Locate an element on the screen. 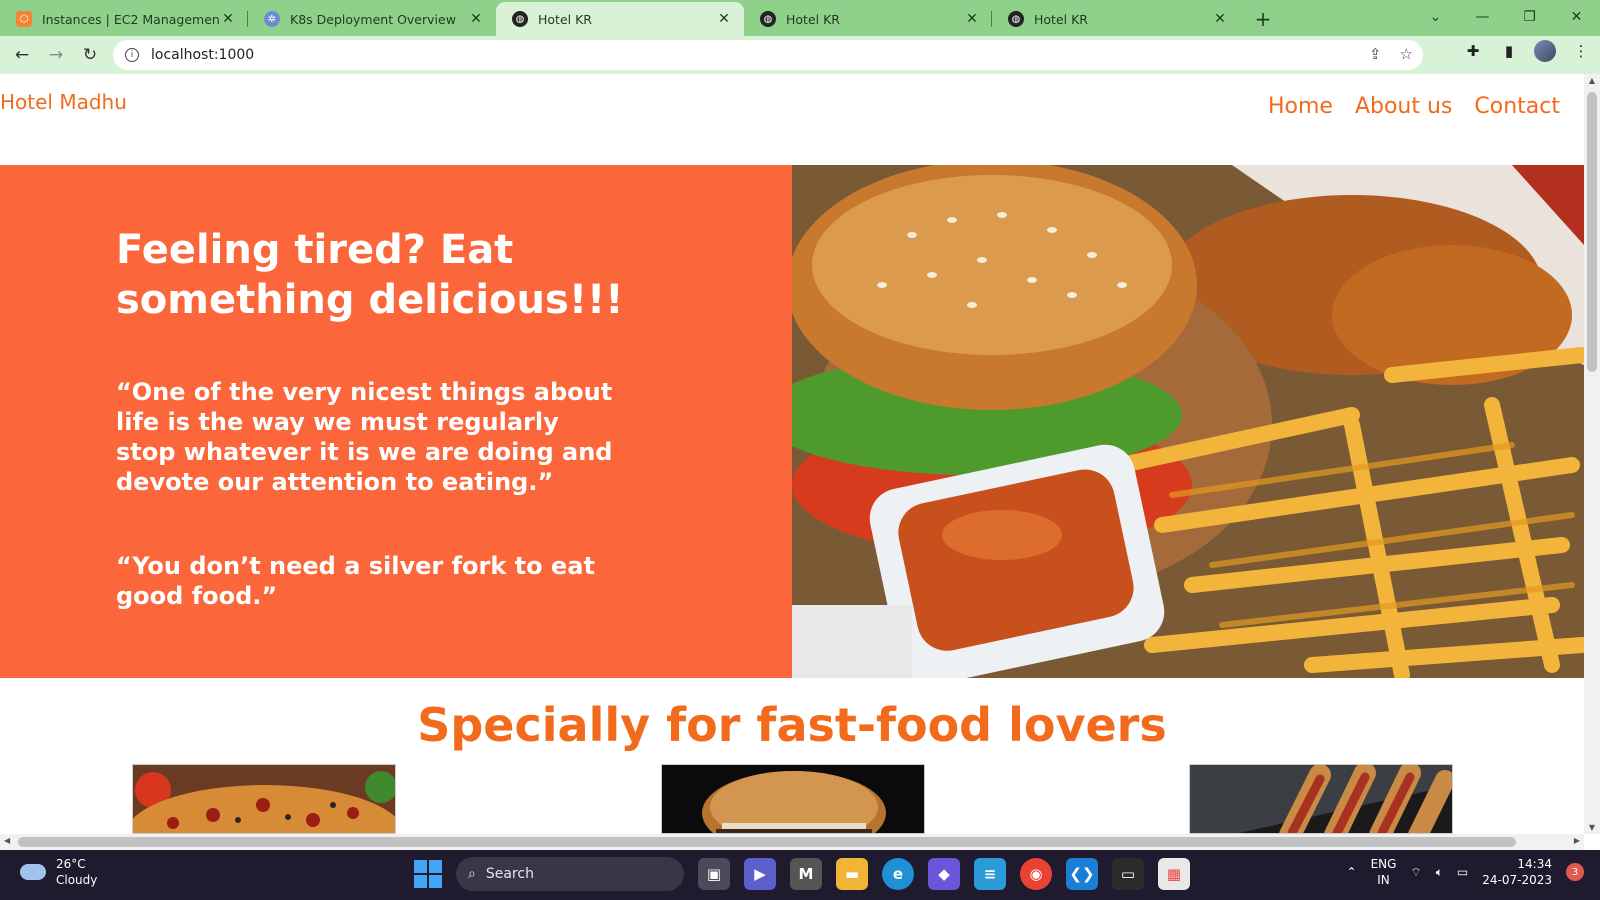 This screenshot has height=900, width=1600. side-panel-icon: ▮ is located at coordinates (1509, 51).